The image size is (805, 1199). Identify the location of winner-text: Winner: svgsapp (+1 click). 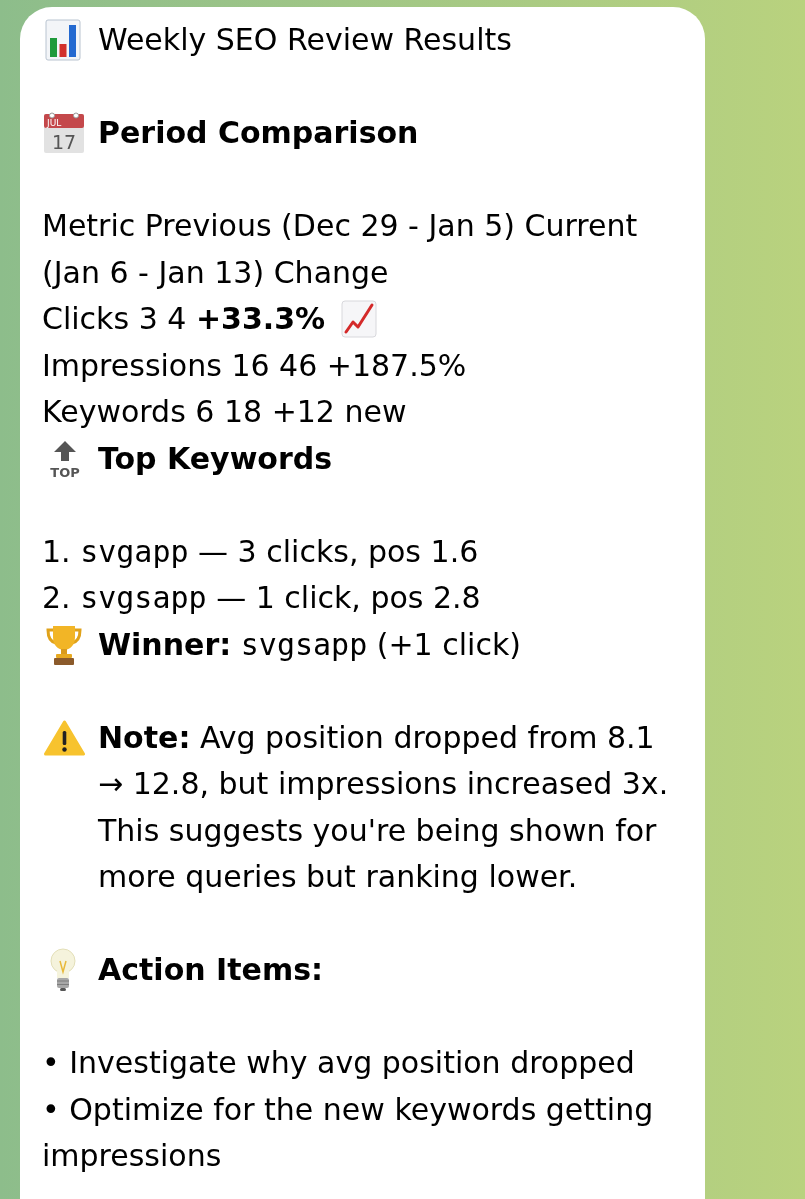
(309, 644).